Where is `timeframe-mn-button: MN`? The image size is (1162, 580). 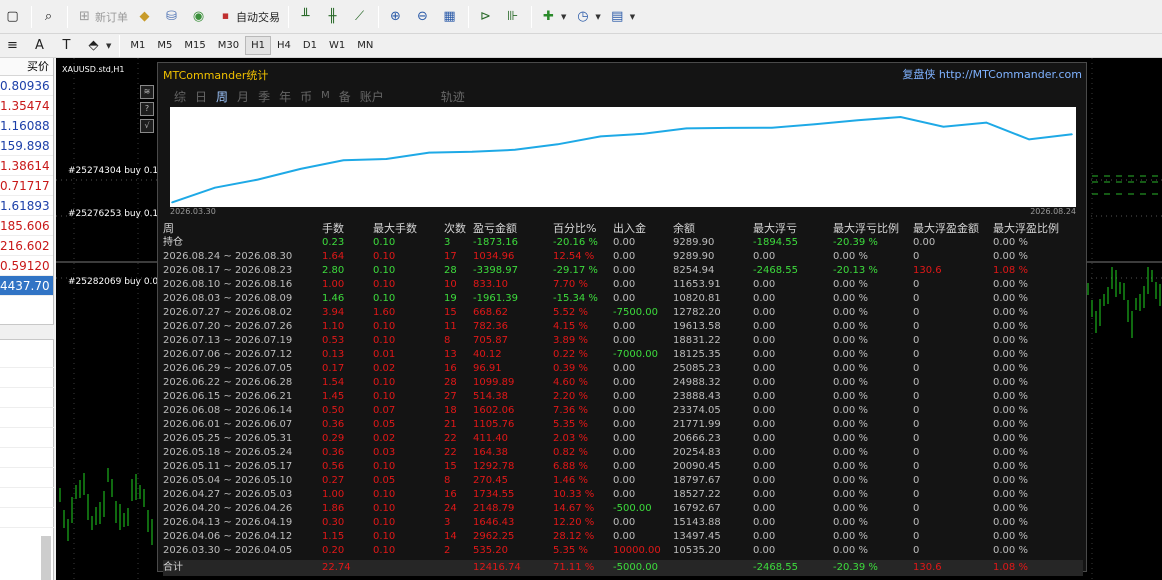
timeframe-mn-button: MN is located at coordinates (365, 45).